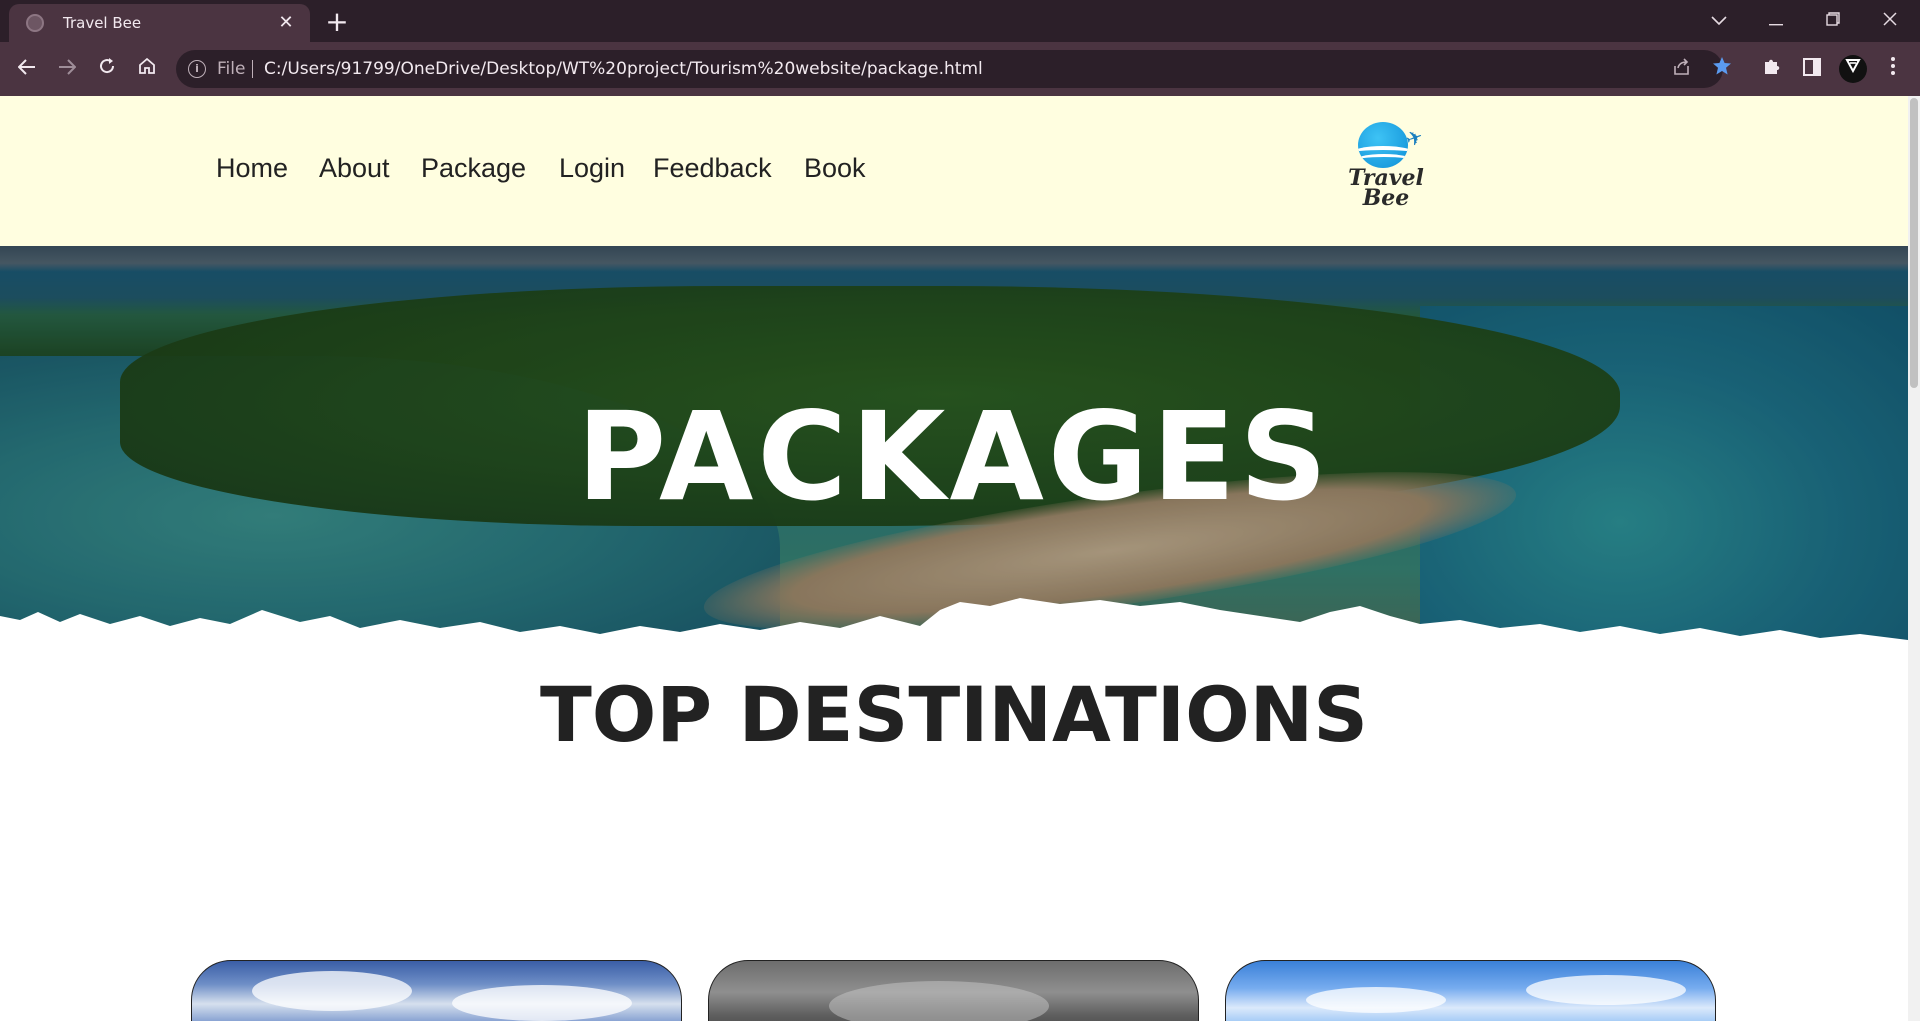 The height and width of the screenshot is (1021, 1920). Describe the element at coordinates (1812, 69) in the screenshot. I see `side-panel-icon` at that location.